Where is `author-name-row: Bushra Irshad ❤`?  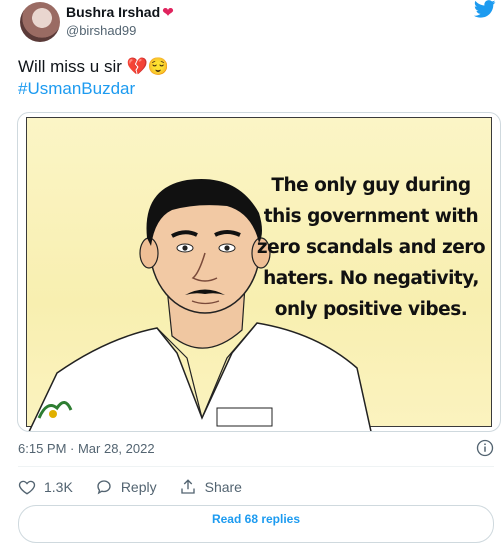 author-name-row: Bushra Irshad ❤ is located at coordinates (120, 12).